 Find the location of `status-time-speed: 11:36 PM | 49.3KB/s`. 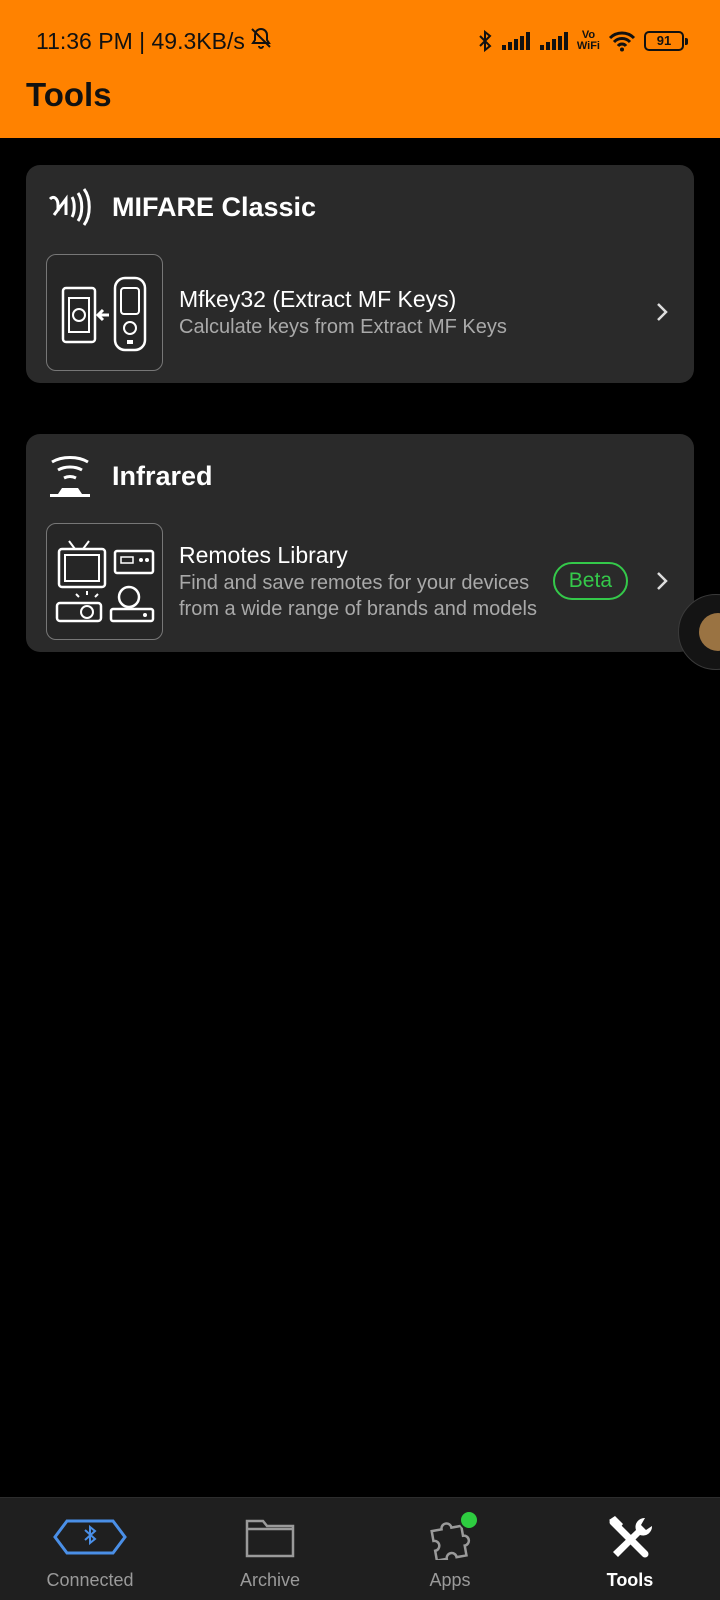

status-time-speed: 11:36 PM | 49.3KB/s is located at coordinates (140, 40).